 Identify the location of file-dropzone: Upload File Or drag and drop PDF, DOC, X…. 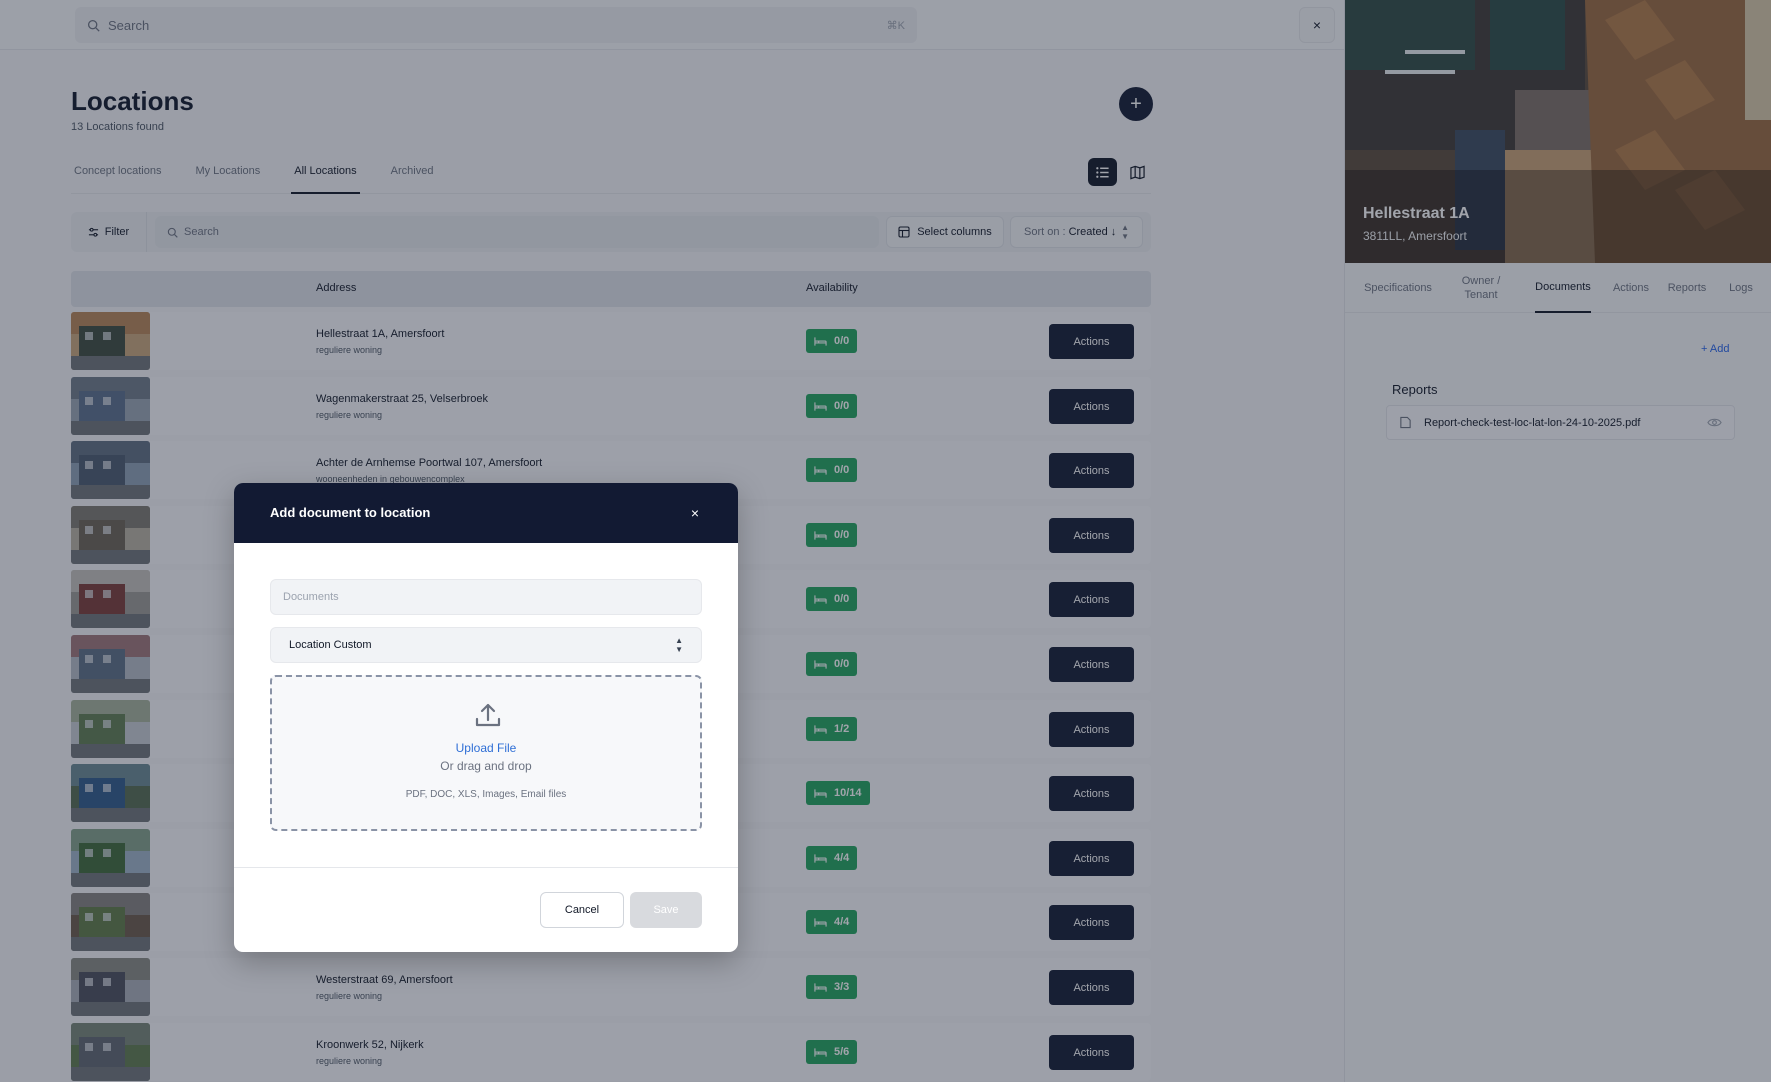
(486, 753).